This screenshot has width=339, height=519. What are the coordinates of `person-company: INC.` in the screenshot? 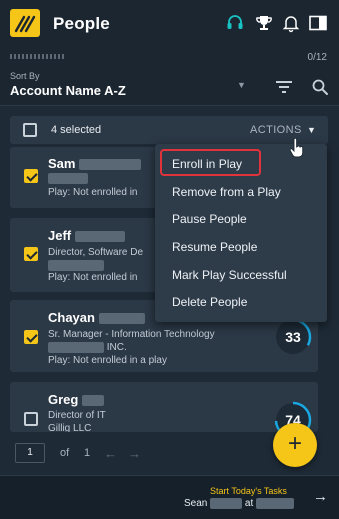 It's located at (87, 347).